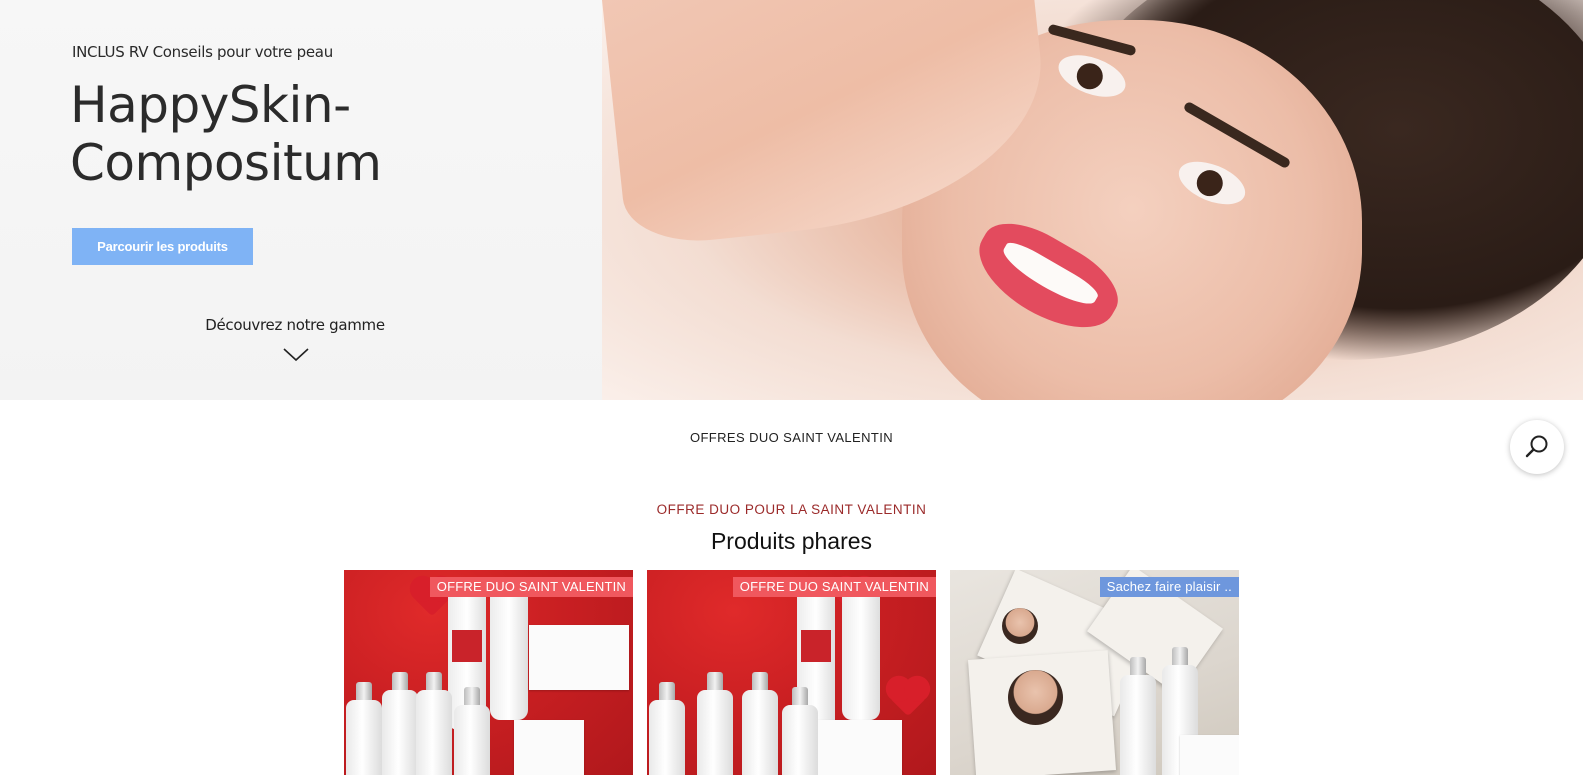 This screenshot has width=1583, height=775. Describe the element at coordinates (295, 325) in the screenshot. I see `discover-range-link: Découvrez notre gamme` at that location.